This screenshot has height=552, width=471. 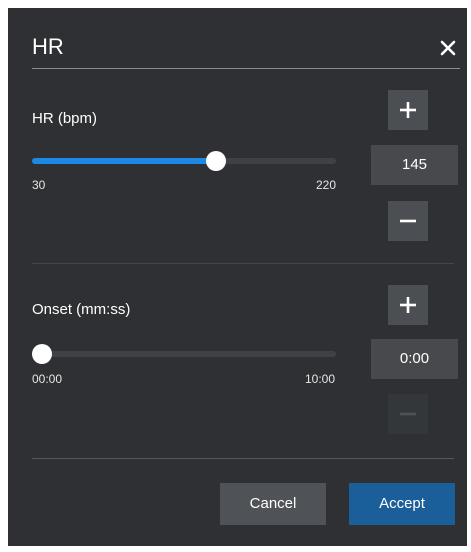 I want to click on onset-increment-button, so click(x=408, y=305).